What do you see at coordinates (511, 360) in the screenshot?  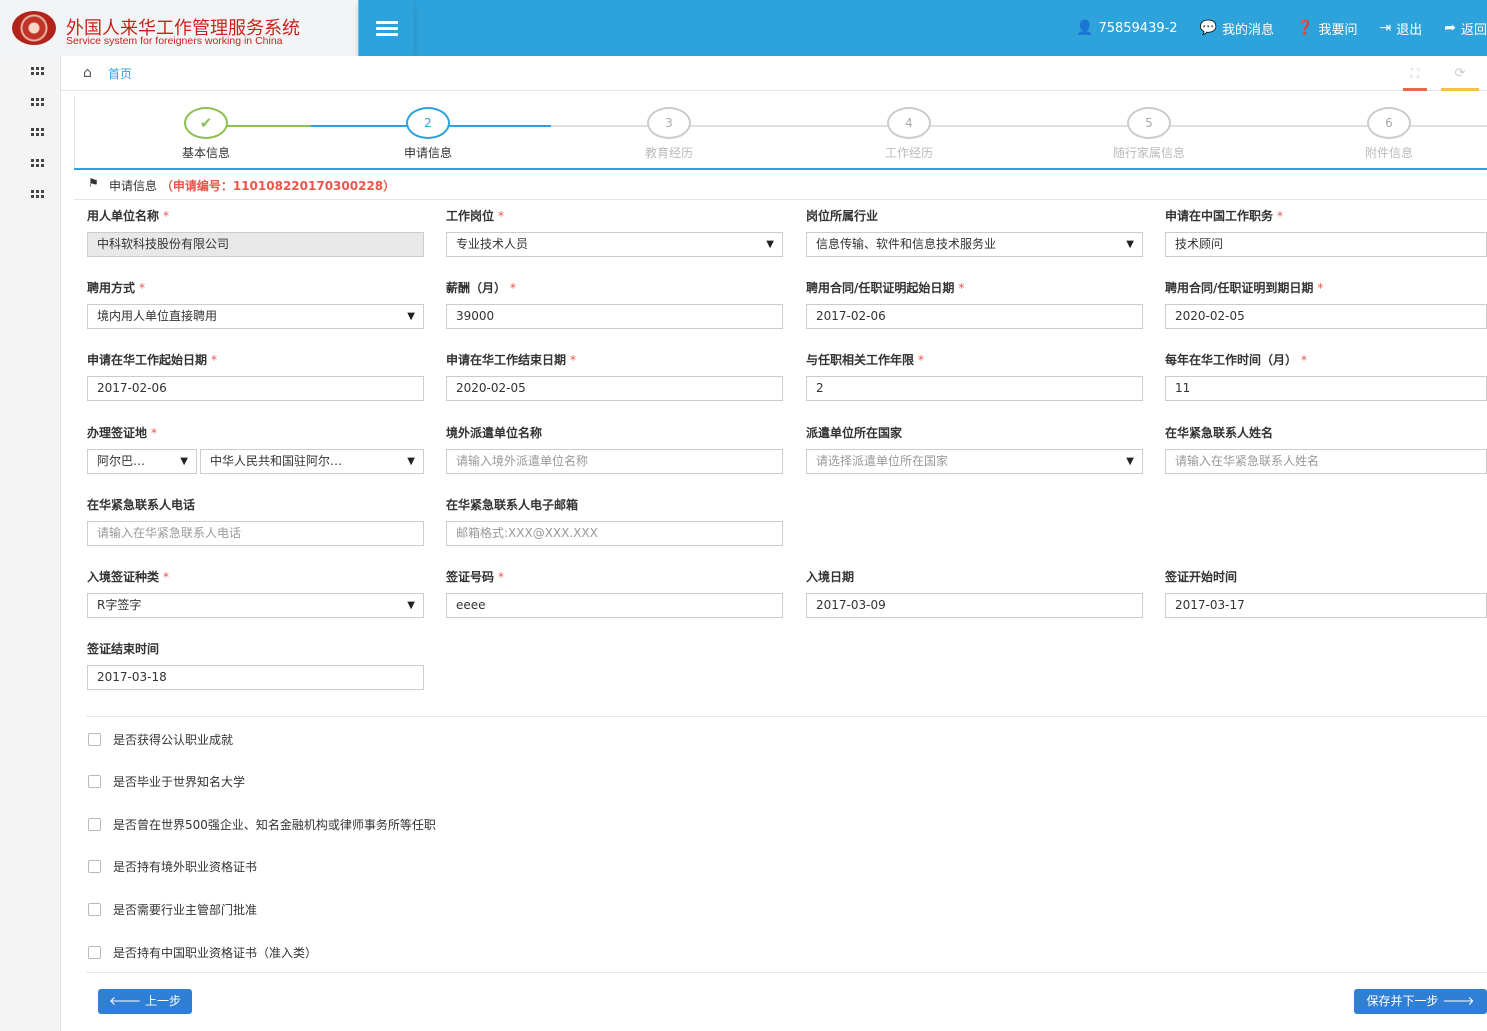 I see `field-label: 申请在华工作结束日期 *` at bounding box center [511, 360].